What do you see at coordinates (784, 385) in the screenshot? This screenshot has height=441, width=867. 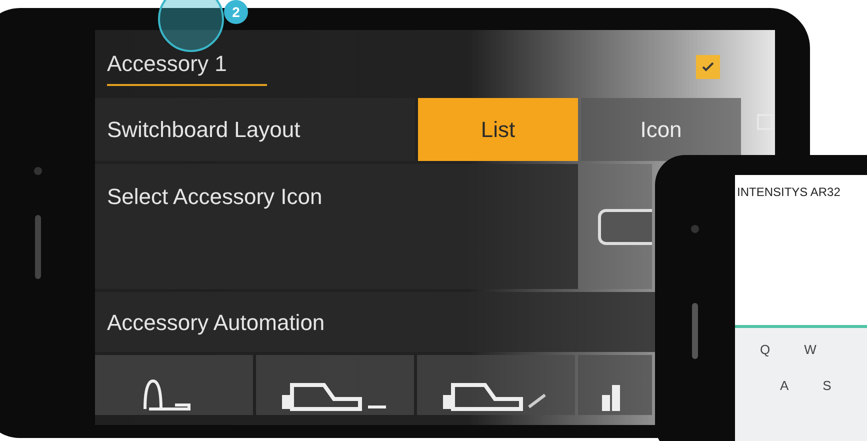 I see `keyboard-key: A` at bounding box center [784, 385].